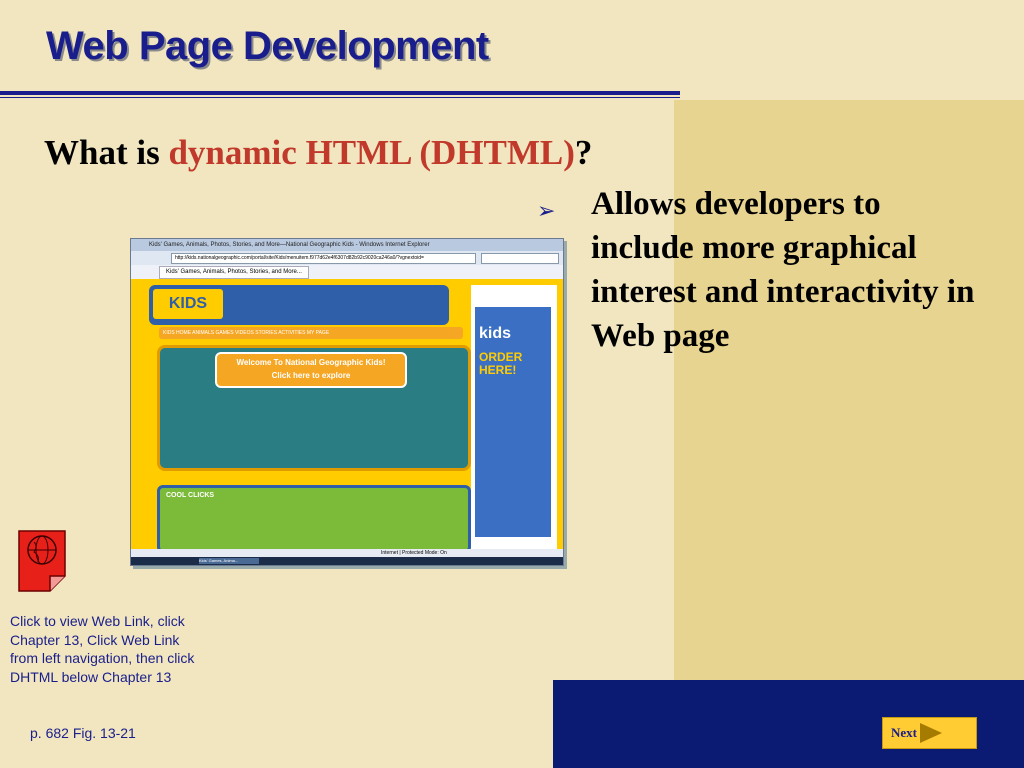 This screenshot has width=1024, height=768. Describe the element at coordinates (501, 363) in the screenshot. I see `ad-order: ORDER HERE!` at that location.